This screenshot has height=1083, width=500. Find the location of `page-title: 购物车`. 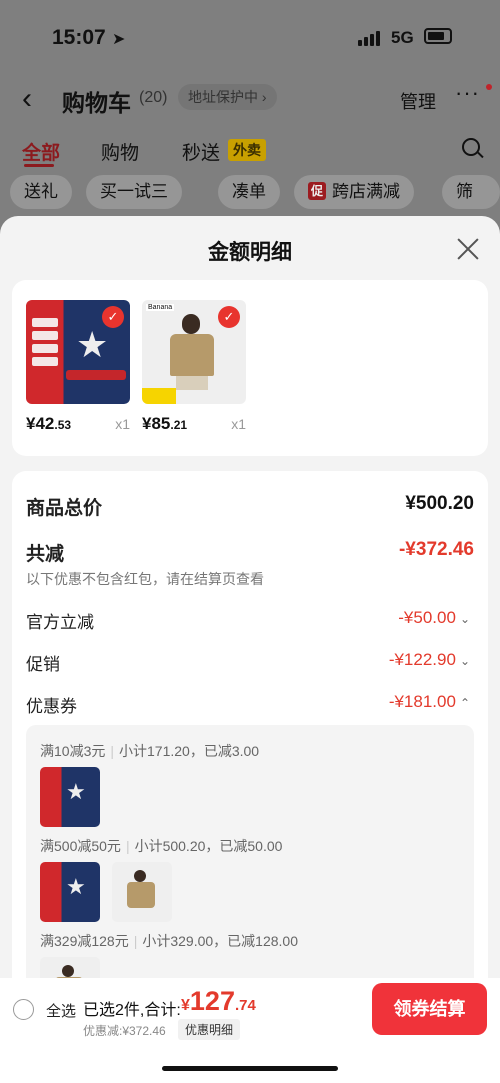

page-title: 购物车 is located at coordinates (96, 103).